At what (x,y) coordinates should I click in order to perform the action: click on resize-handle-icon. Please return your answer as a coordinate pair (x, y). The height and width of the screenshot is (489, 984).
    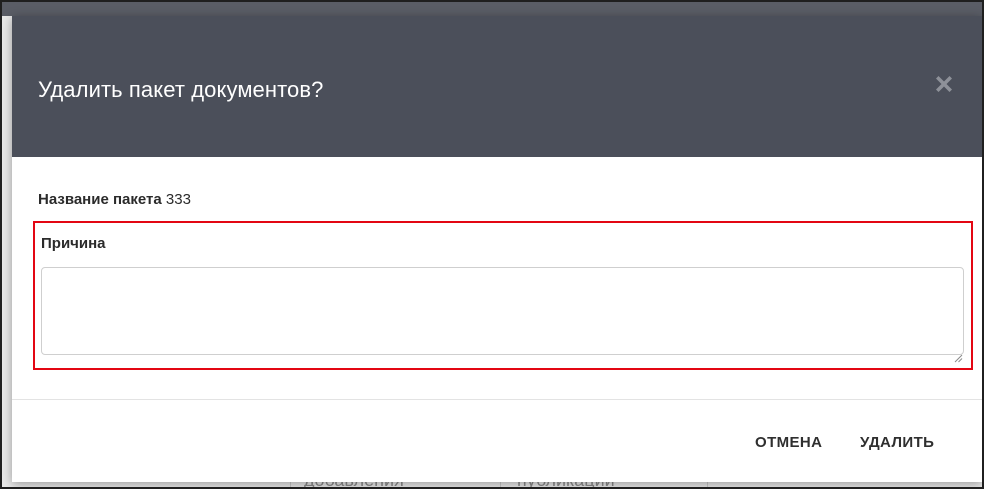
    Looking at the image, I should click on (958, 356).